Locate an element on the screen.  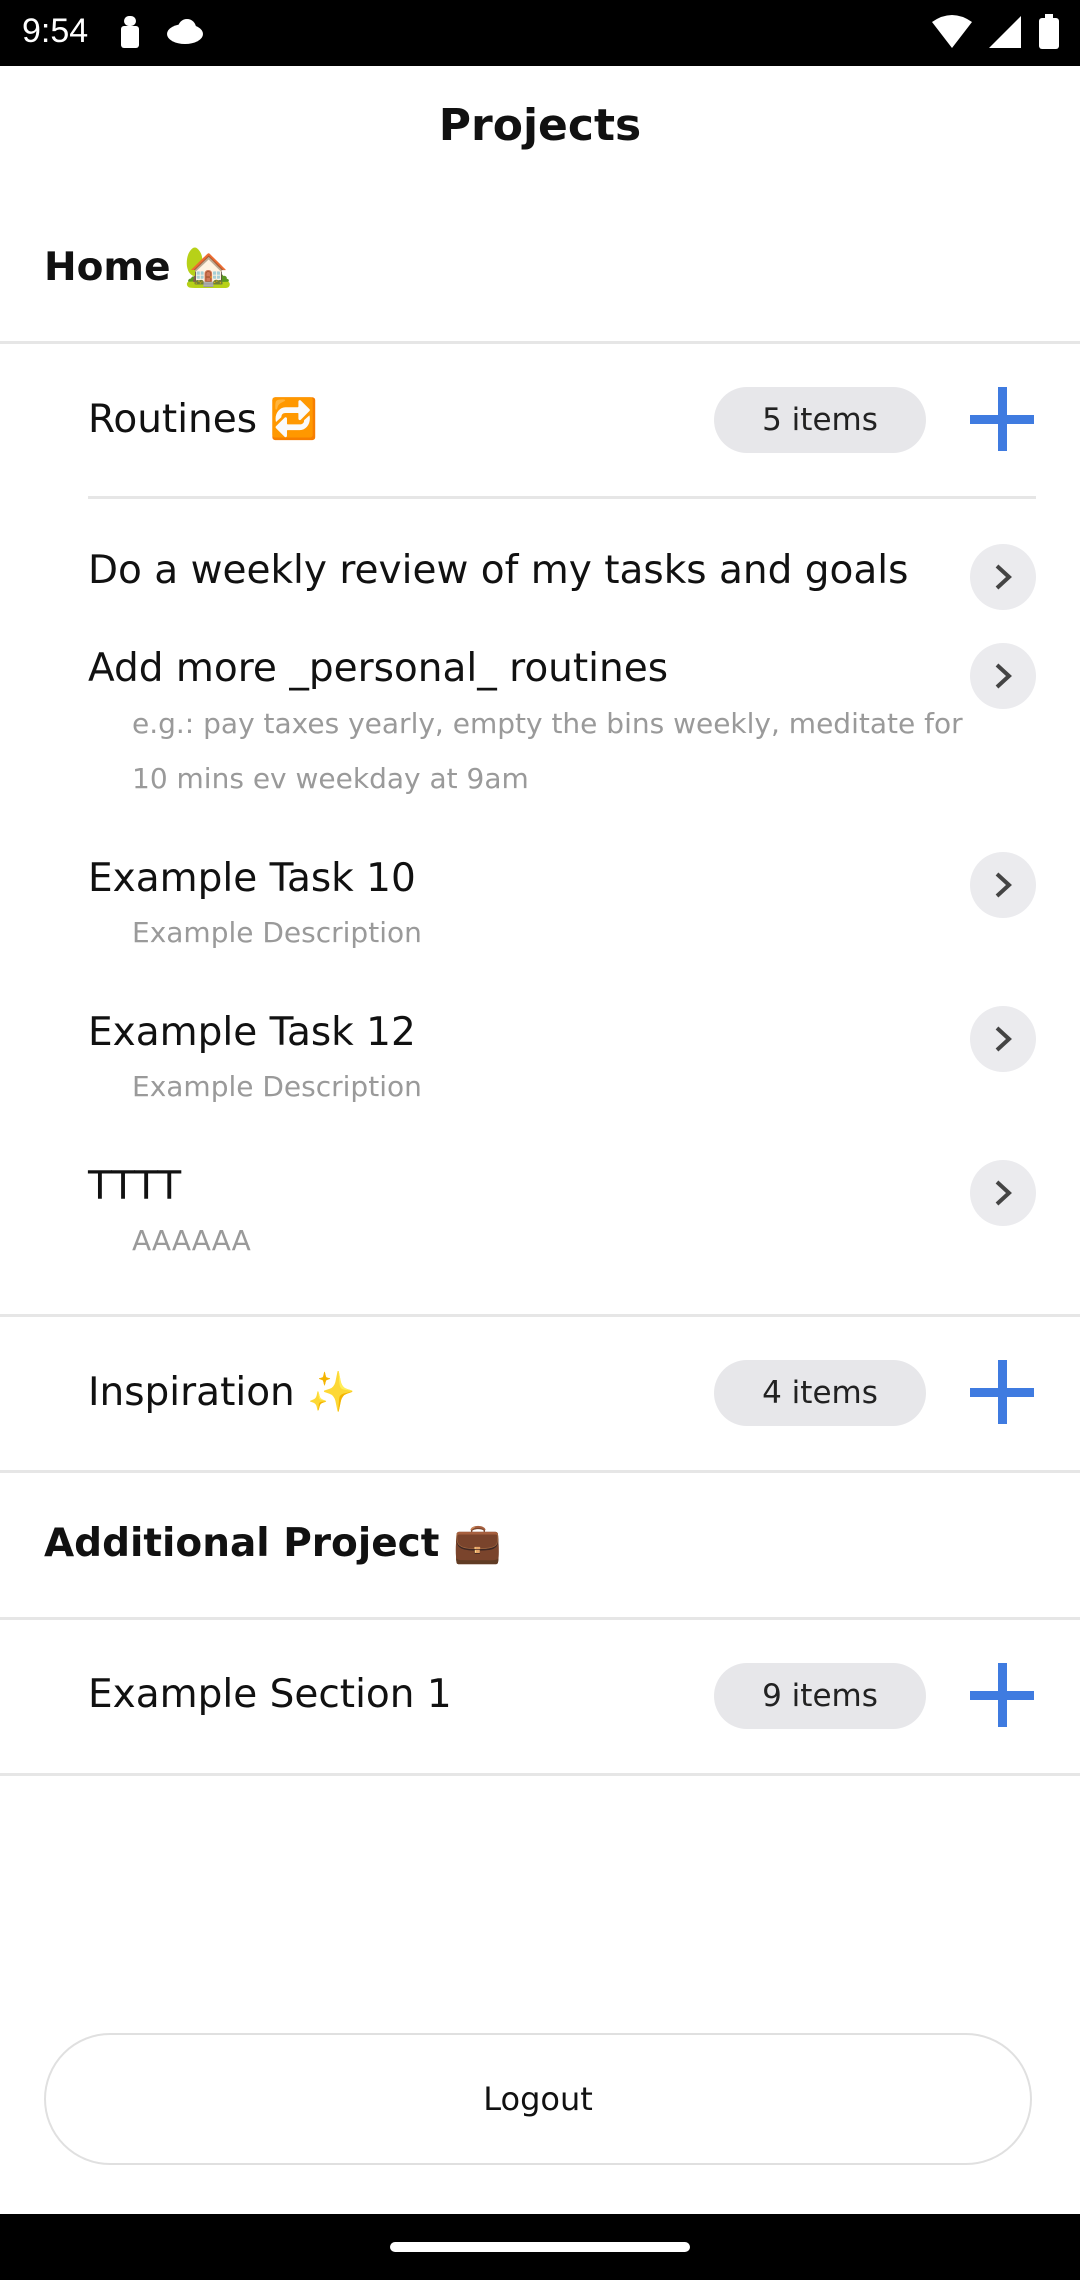
section-title: Routines 🔁 is located at coordinates (203, 419).